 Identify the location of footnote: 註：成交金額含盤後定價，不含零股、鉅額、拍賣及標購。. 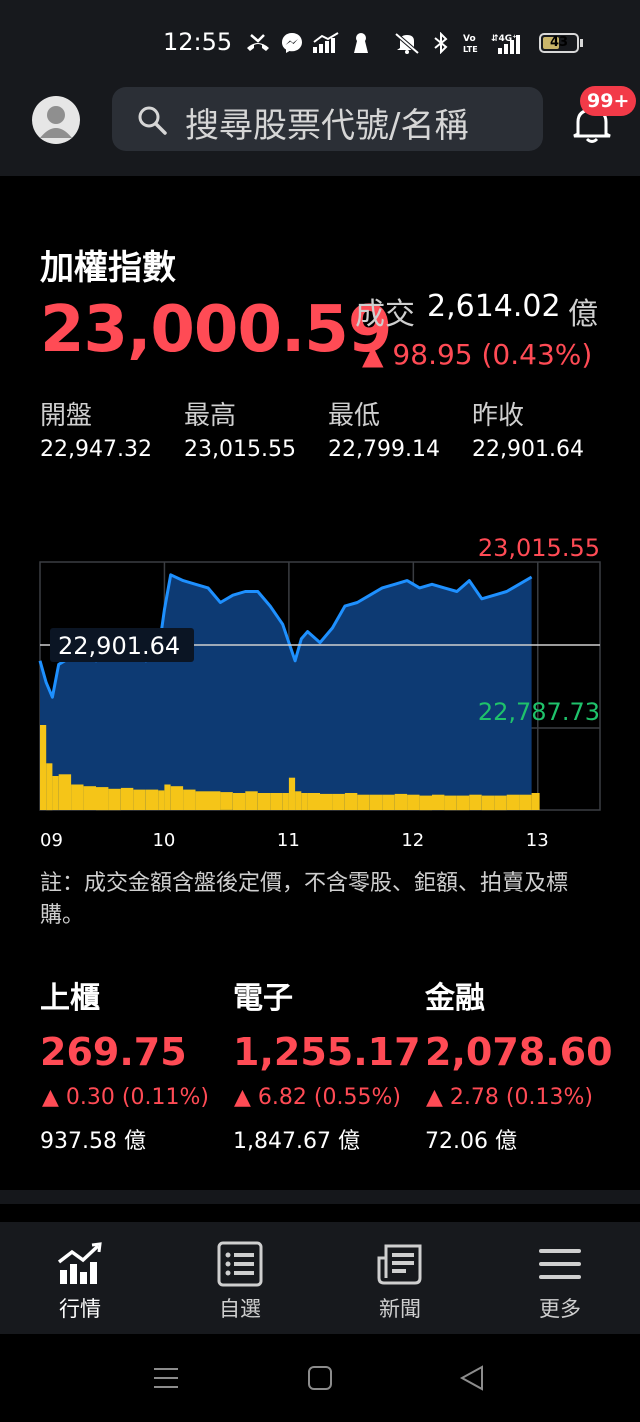
(304, 899).